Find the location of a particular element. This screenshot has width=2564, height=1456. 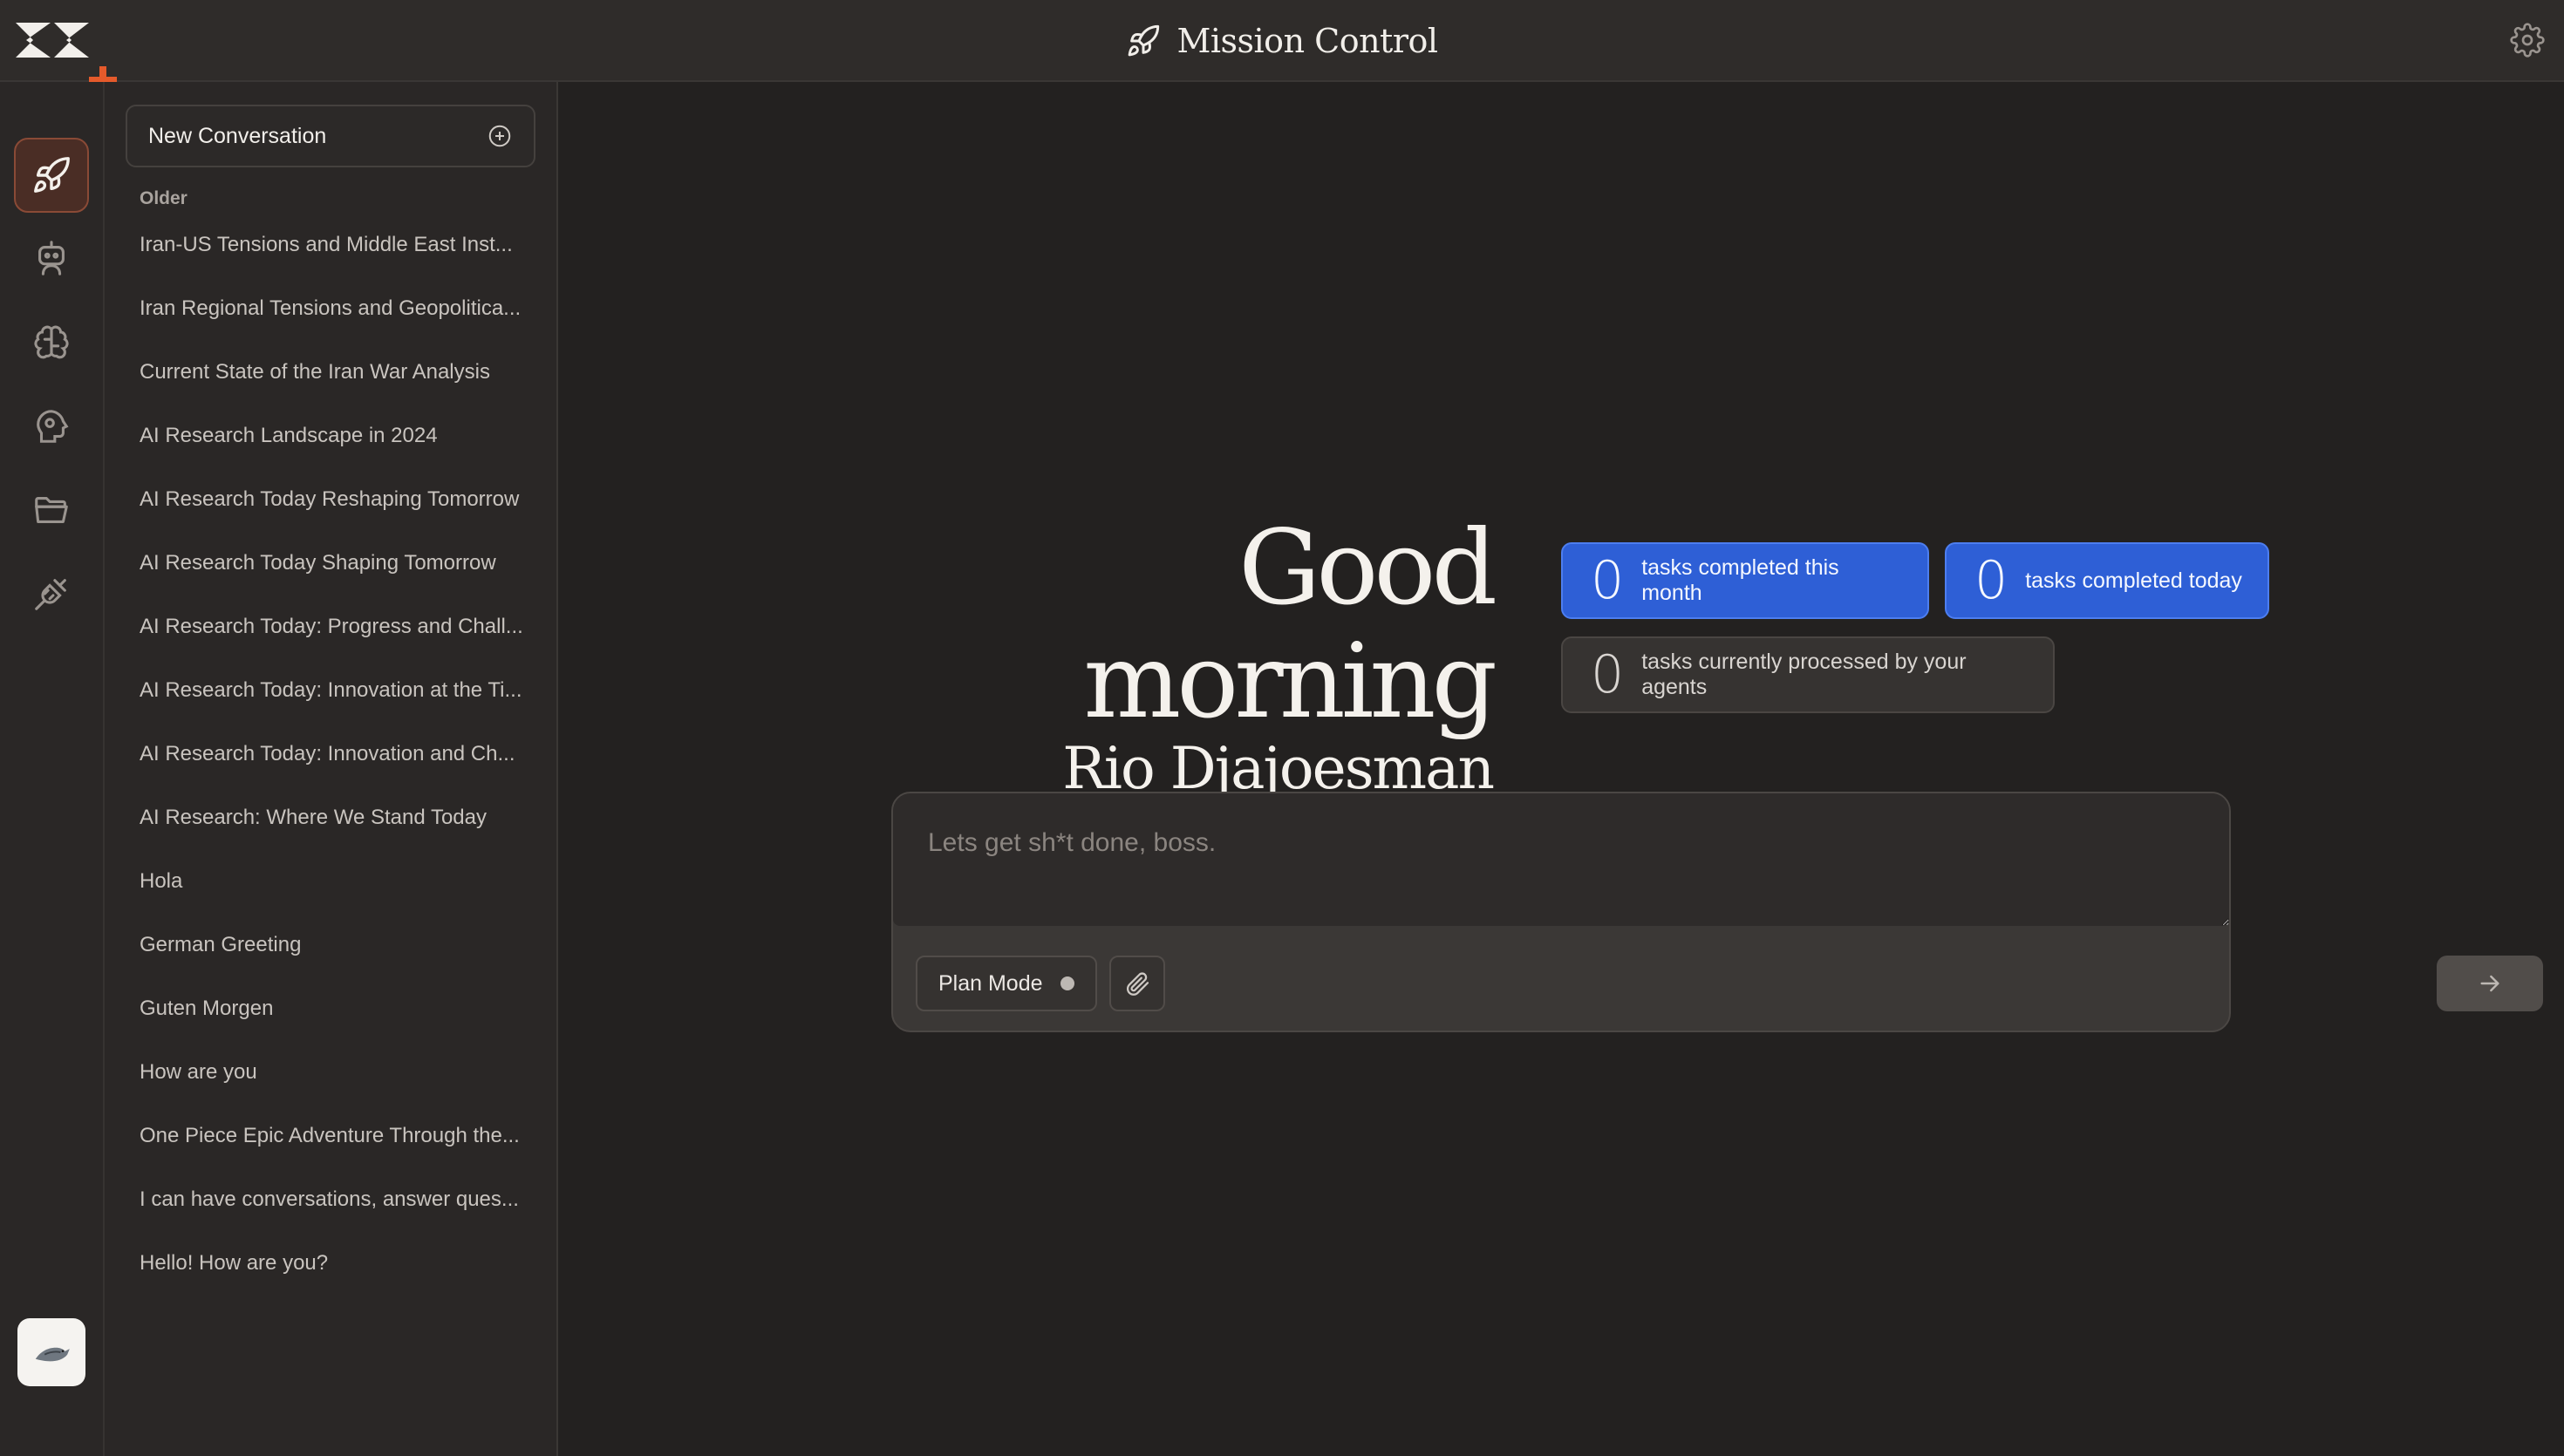

stat-processing-value: 0 is located at coordinates (1608, 674).